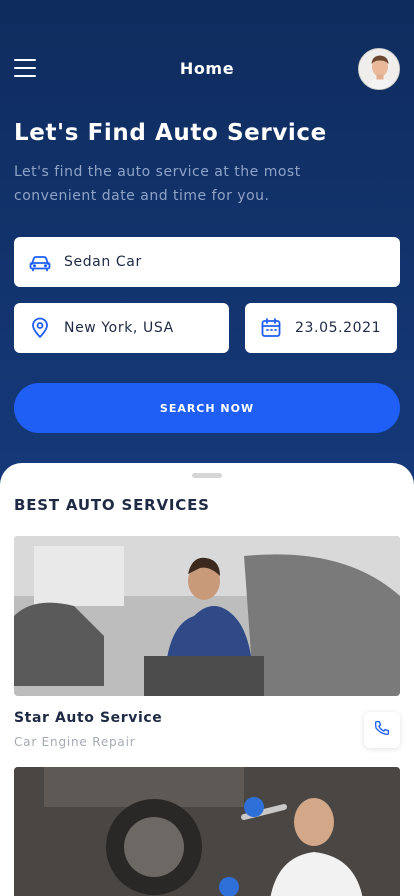 The height and width of the screenshot is (896, 414). I want to click on page-title: Home, so click(207, 68).